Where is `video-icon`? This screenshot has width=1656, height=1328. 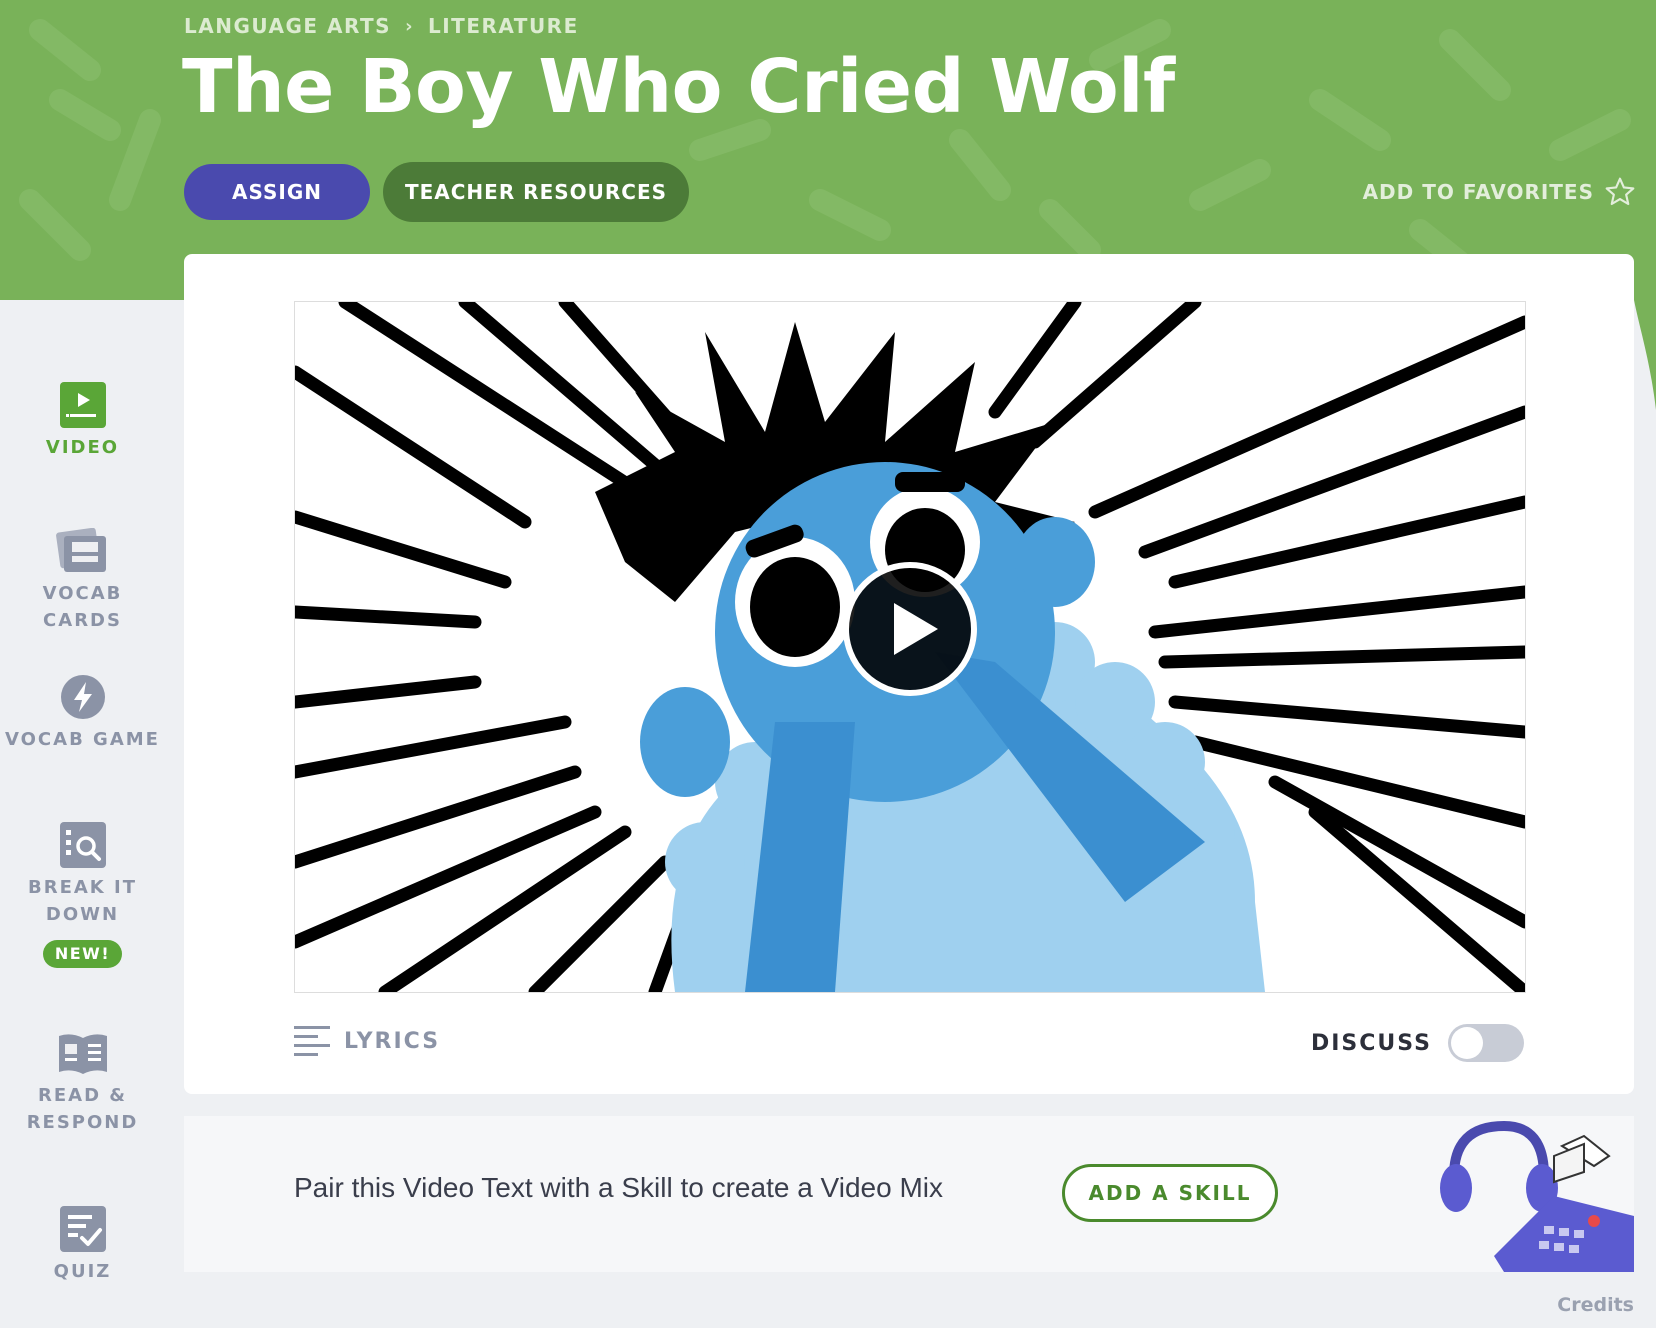 video-icon is located at coordinates (82, 405).